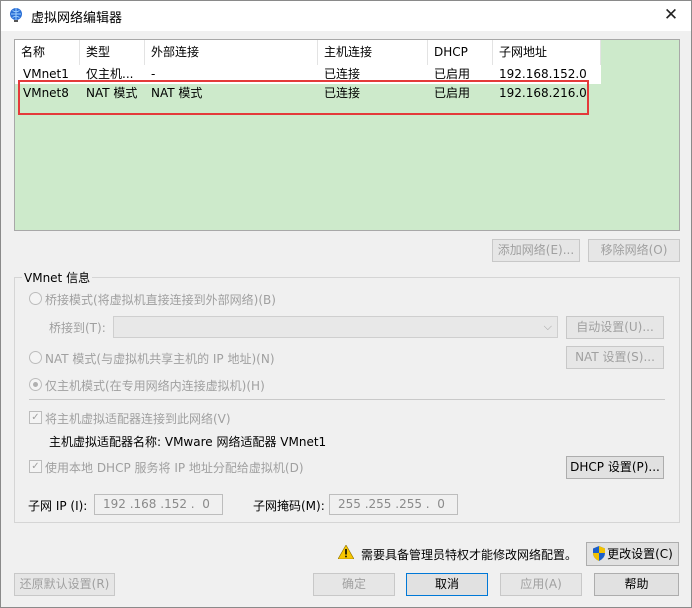 The height and width of the screenshot is (608, 692). I want to click on table-row-vmnet1: VMnet1 仅主机... - 已连接 已启用 192.168.152.0, so click(308, 74).